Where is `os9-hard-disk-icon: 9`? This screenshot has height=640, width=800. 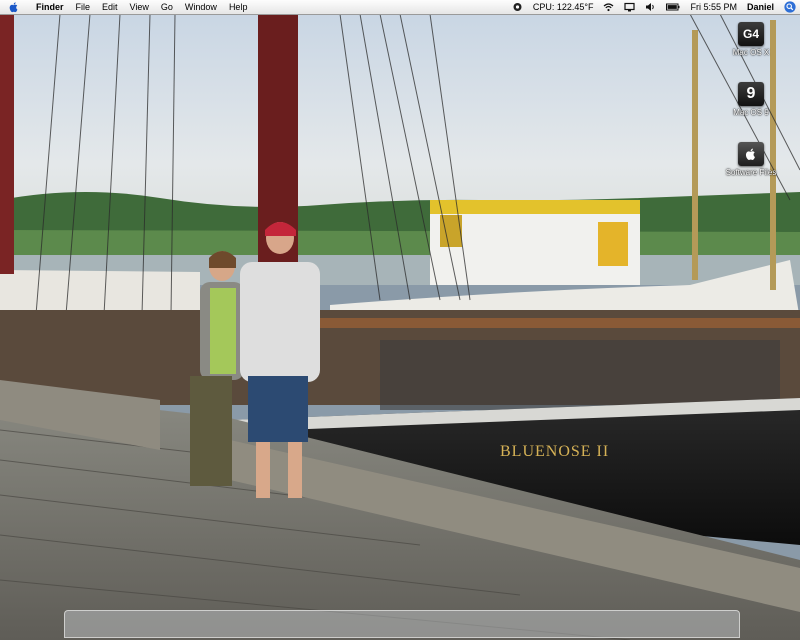 os9-hard-disk-icon: 9 is located at coordinates (751, 94).